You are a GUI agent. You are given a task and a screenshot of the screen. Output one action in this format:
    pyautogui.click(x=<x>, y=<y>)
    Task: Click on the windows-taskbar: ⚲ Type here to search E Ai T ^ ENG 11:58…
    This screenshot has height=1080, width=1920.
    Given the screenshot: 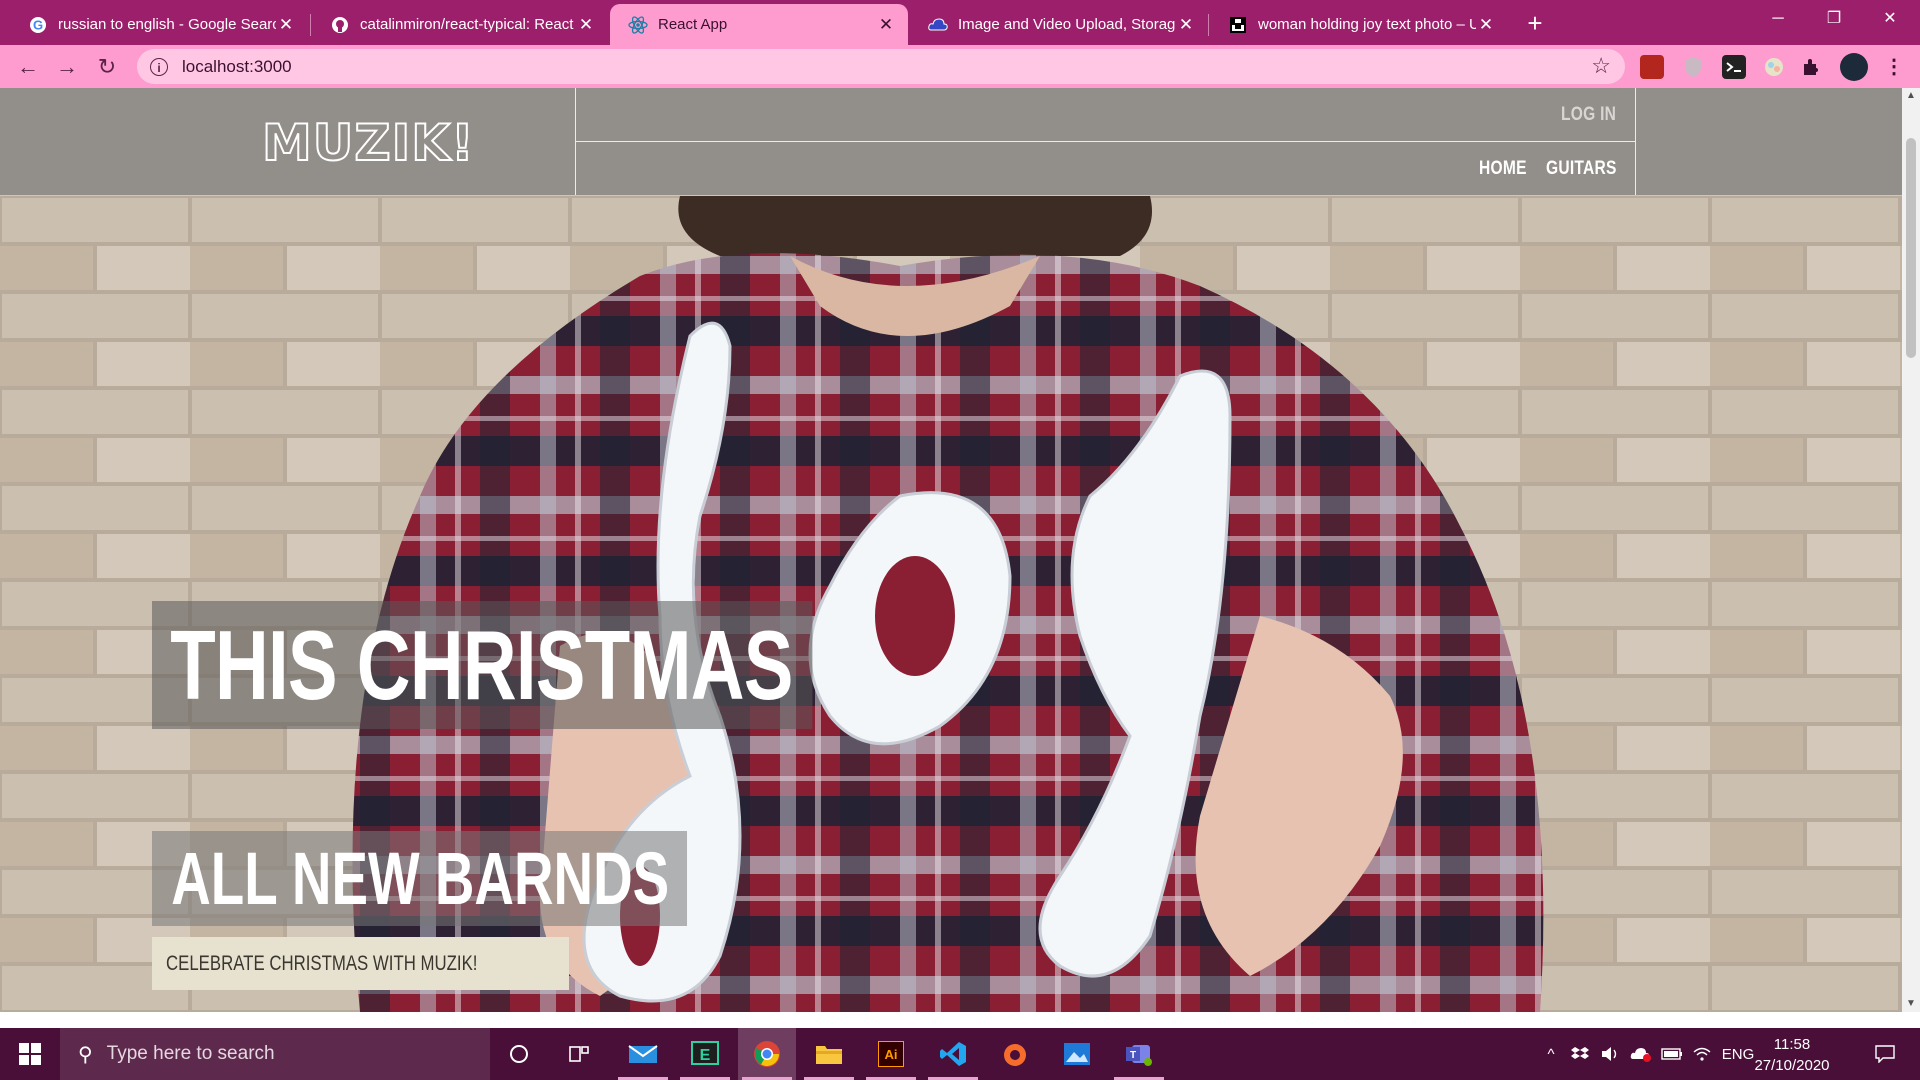 What is the action you would take?
    pyautogui.click(x=960, y=1054)
    